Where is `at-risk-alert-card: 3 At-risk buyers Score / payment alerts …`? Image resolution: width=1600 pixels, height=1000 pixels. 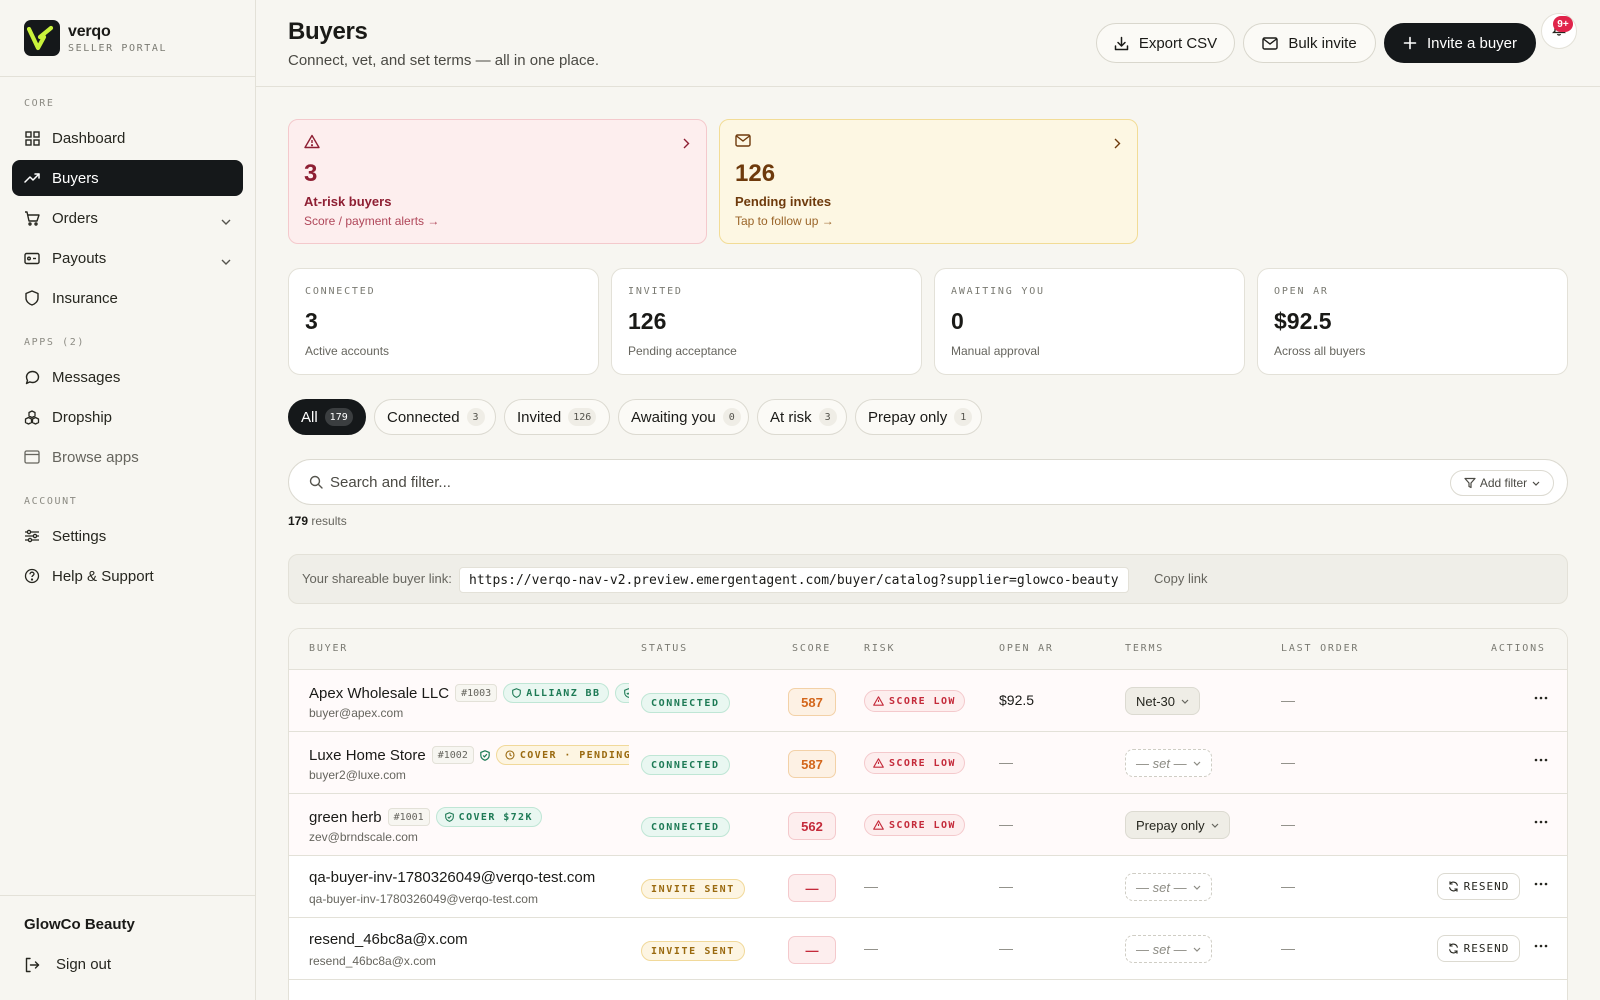 at-risk-alert-card: 3 At-risk buyers Score / payment alerts … is located at coordinates (497, 181).